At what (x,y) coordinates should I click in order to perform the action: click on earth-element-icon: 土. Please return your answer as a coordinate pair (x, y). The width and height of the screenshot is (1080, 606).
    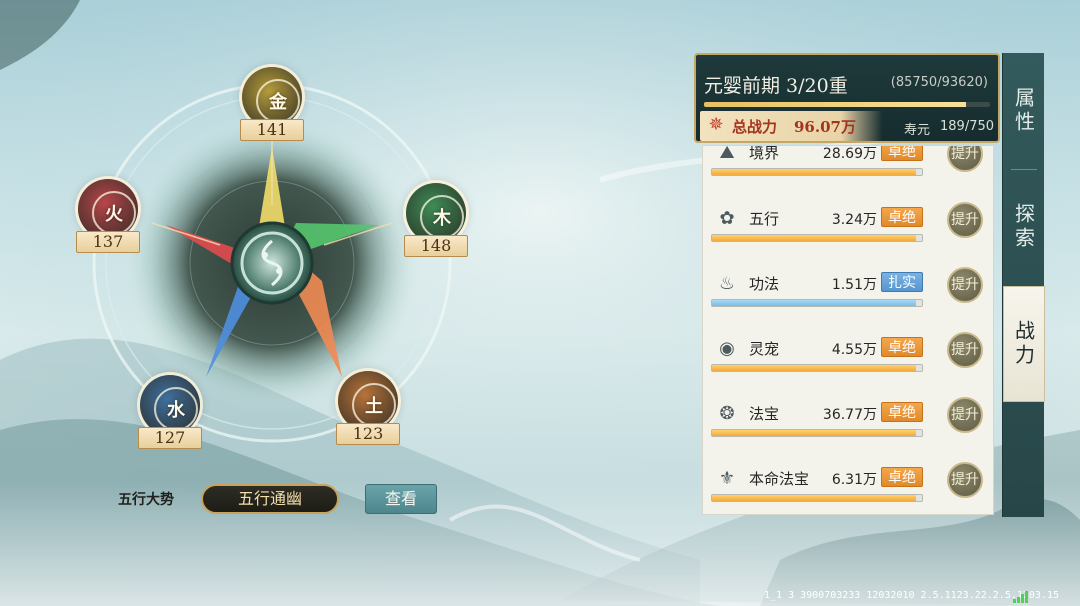
    Looking at the image, I should click on (368, 401).